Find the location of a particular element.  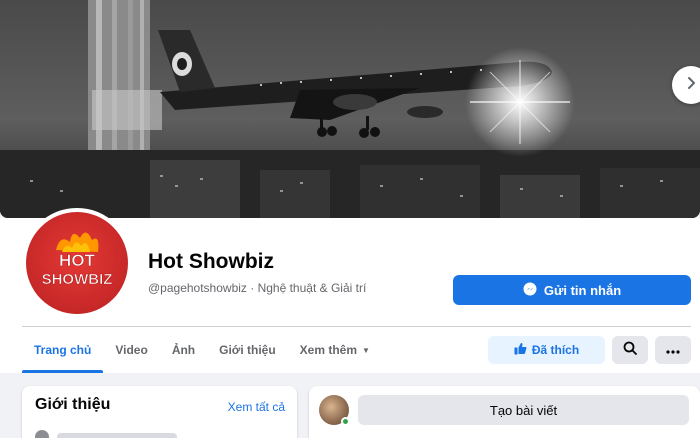

send-message-button: Gửi tin nhắn is located at coordinates (572, 290).